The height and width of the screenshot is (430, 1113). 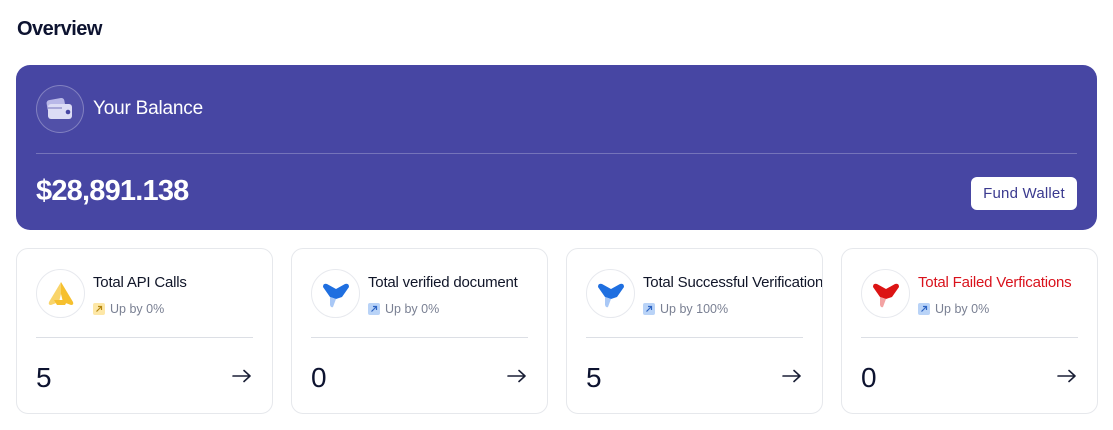 I want to click on failed-verification-icon, so click(x=885, y=293).